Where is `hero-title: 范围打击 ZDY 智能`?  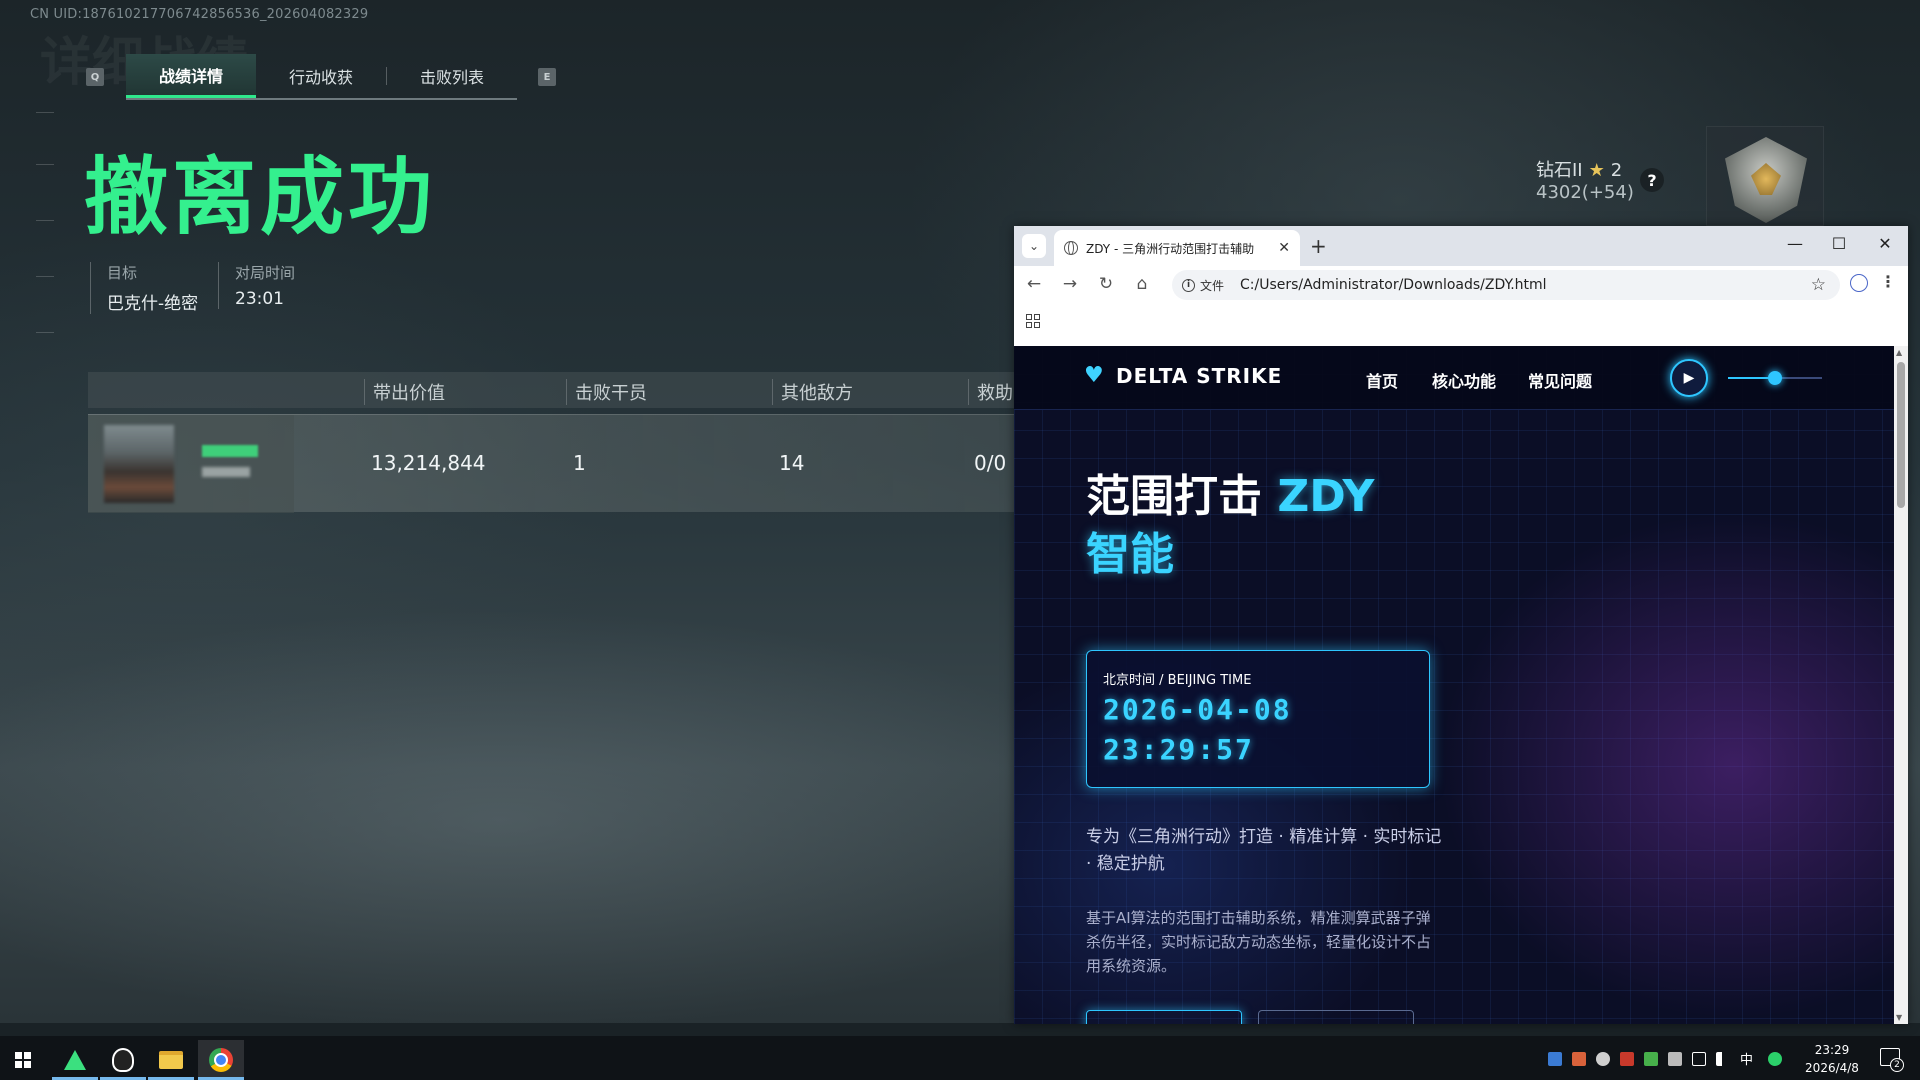
hero-title: 范围打击 ZDY 智能 is located at coordinates (1230, 526).